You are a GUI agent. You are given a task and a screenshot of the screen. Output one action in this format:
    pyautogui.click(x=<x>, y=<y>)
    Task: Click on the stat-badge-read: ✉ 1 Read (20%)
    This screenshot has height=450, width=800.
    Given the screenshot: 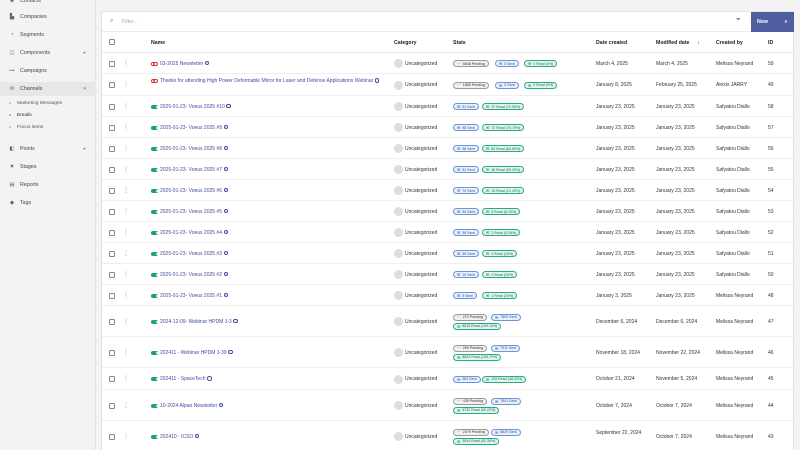 What is the action you would take?
    pyautogui.click(x=500, y=295)
    